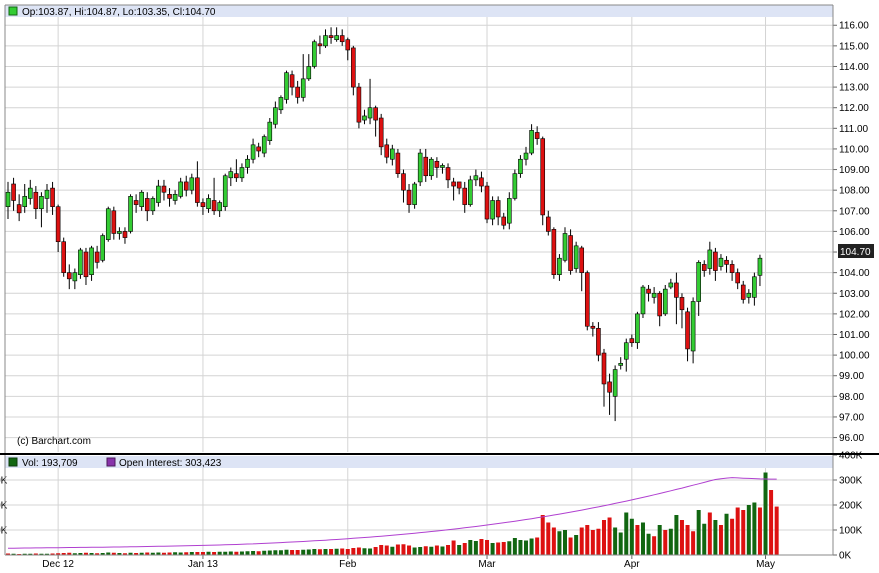 The height and width of the screenshot is (573, 879). What do you see at coordinates (851, 531) in the screenshot?
I see `volume-tick-label: 100K` at bounding box center [851, 531].